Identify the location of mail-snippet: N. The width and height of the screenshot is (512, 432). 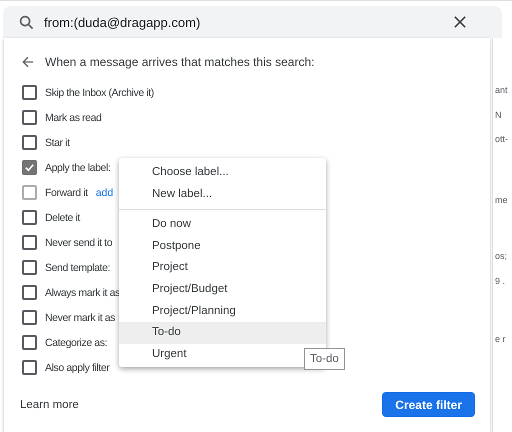
(498, 115).